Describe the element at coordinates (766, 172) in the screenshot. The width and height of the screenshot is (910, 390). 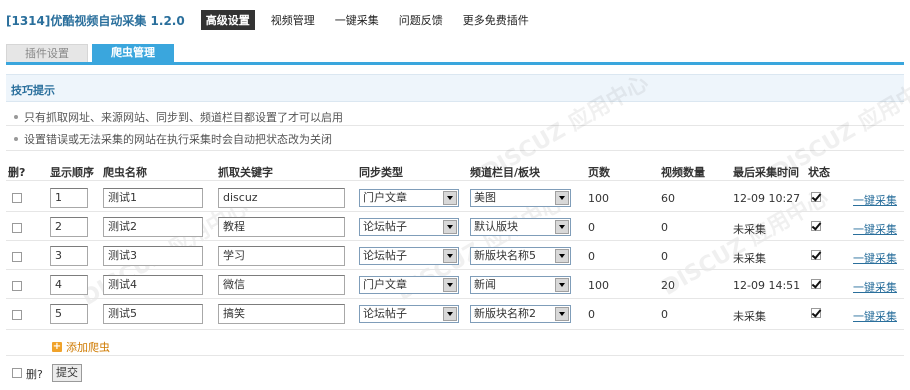
I see `col-header-last-time: 最后采集时间` at that location.